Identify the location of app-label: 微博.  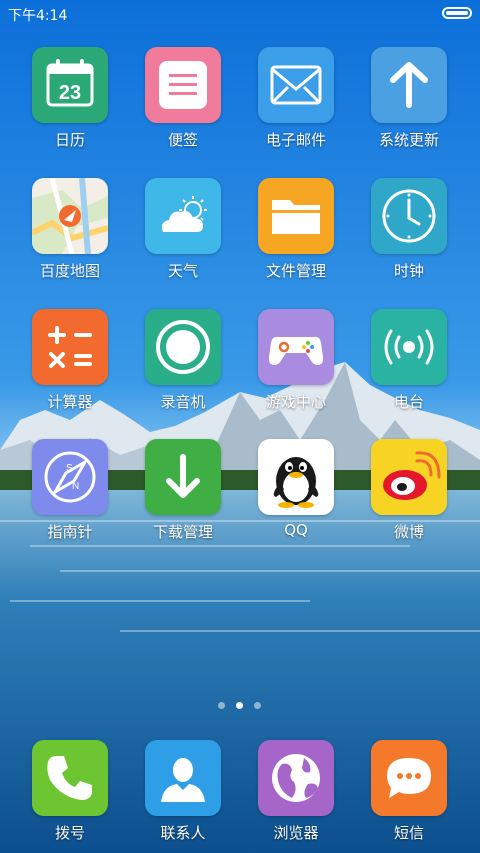
(408, 532).